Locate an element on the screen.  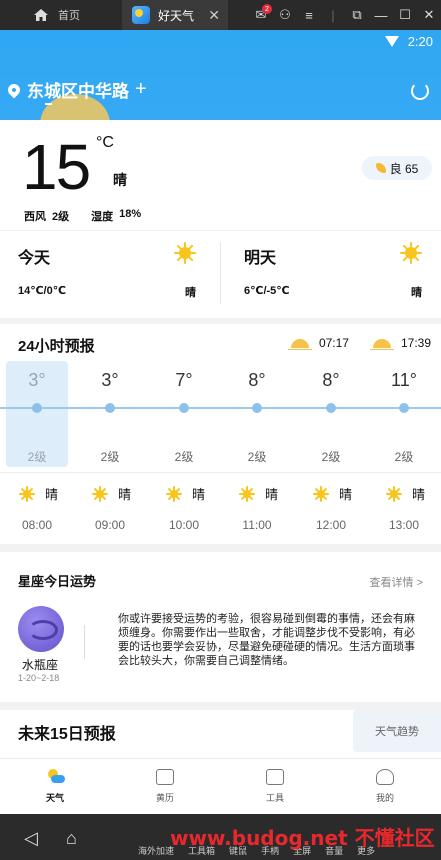
toolbox-icon is located at coordinates (275, 777).